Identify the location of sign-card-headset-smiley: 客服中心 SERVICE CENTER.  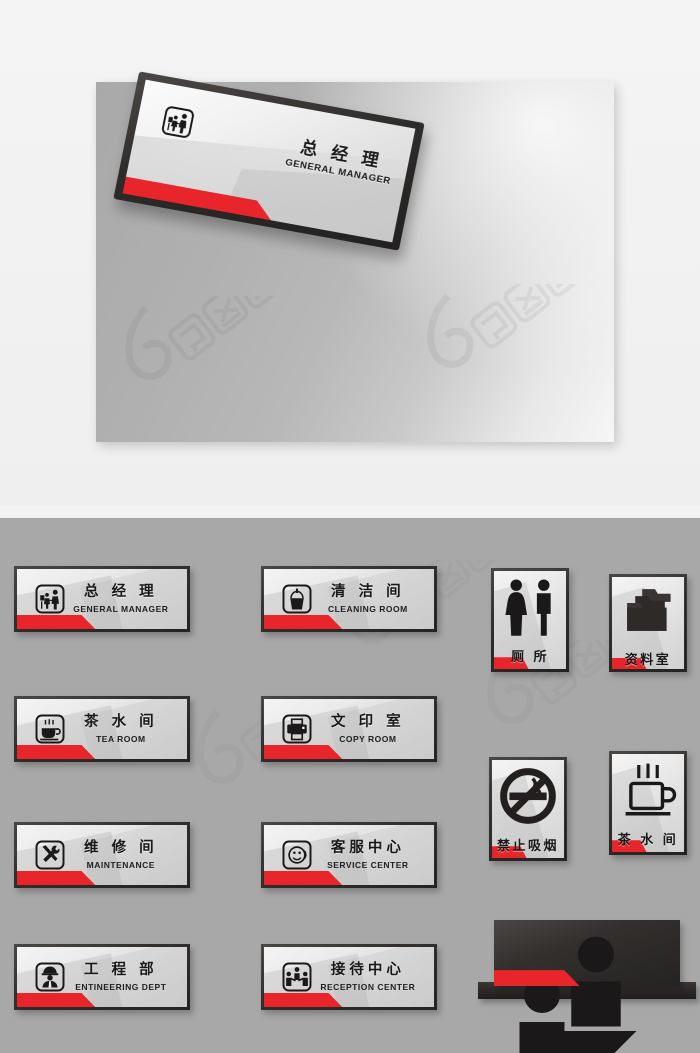
(349, 855).